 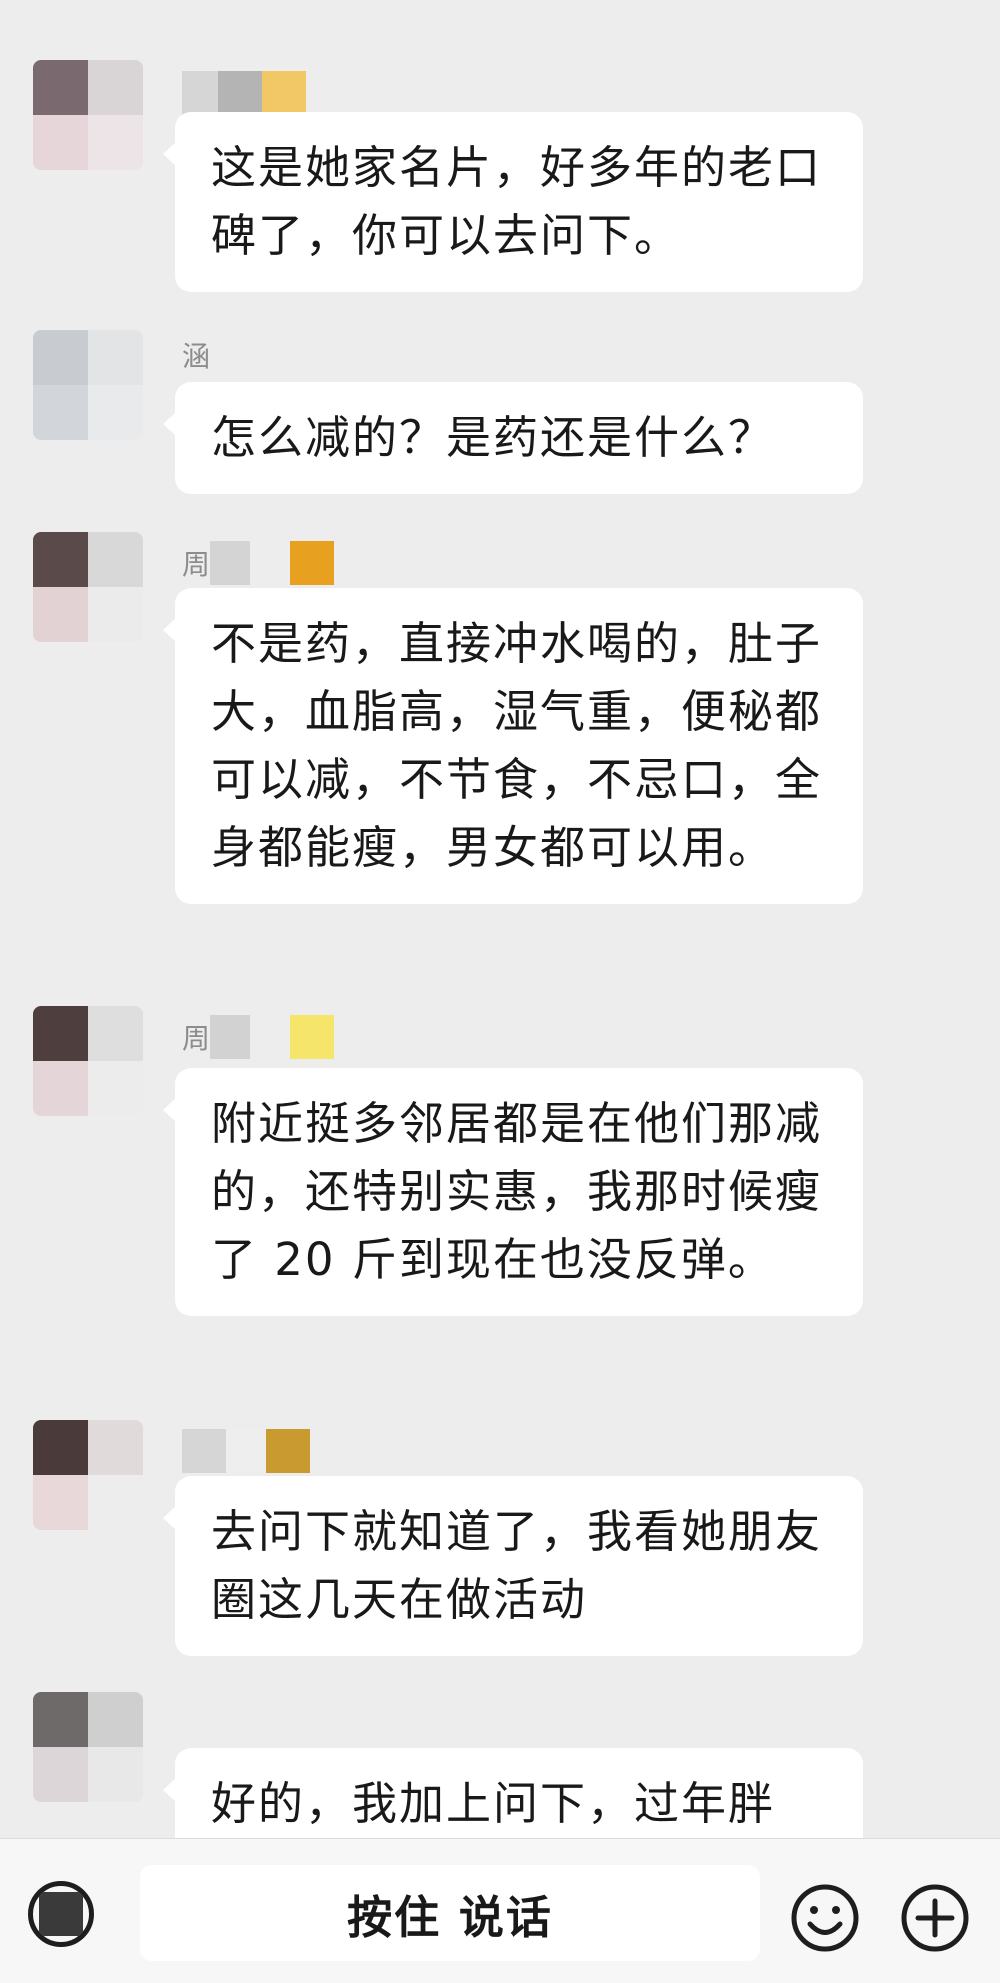 I want to click on keyboard-keys, so click(x=61, y=1914).